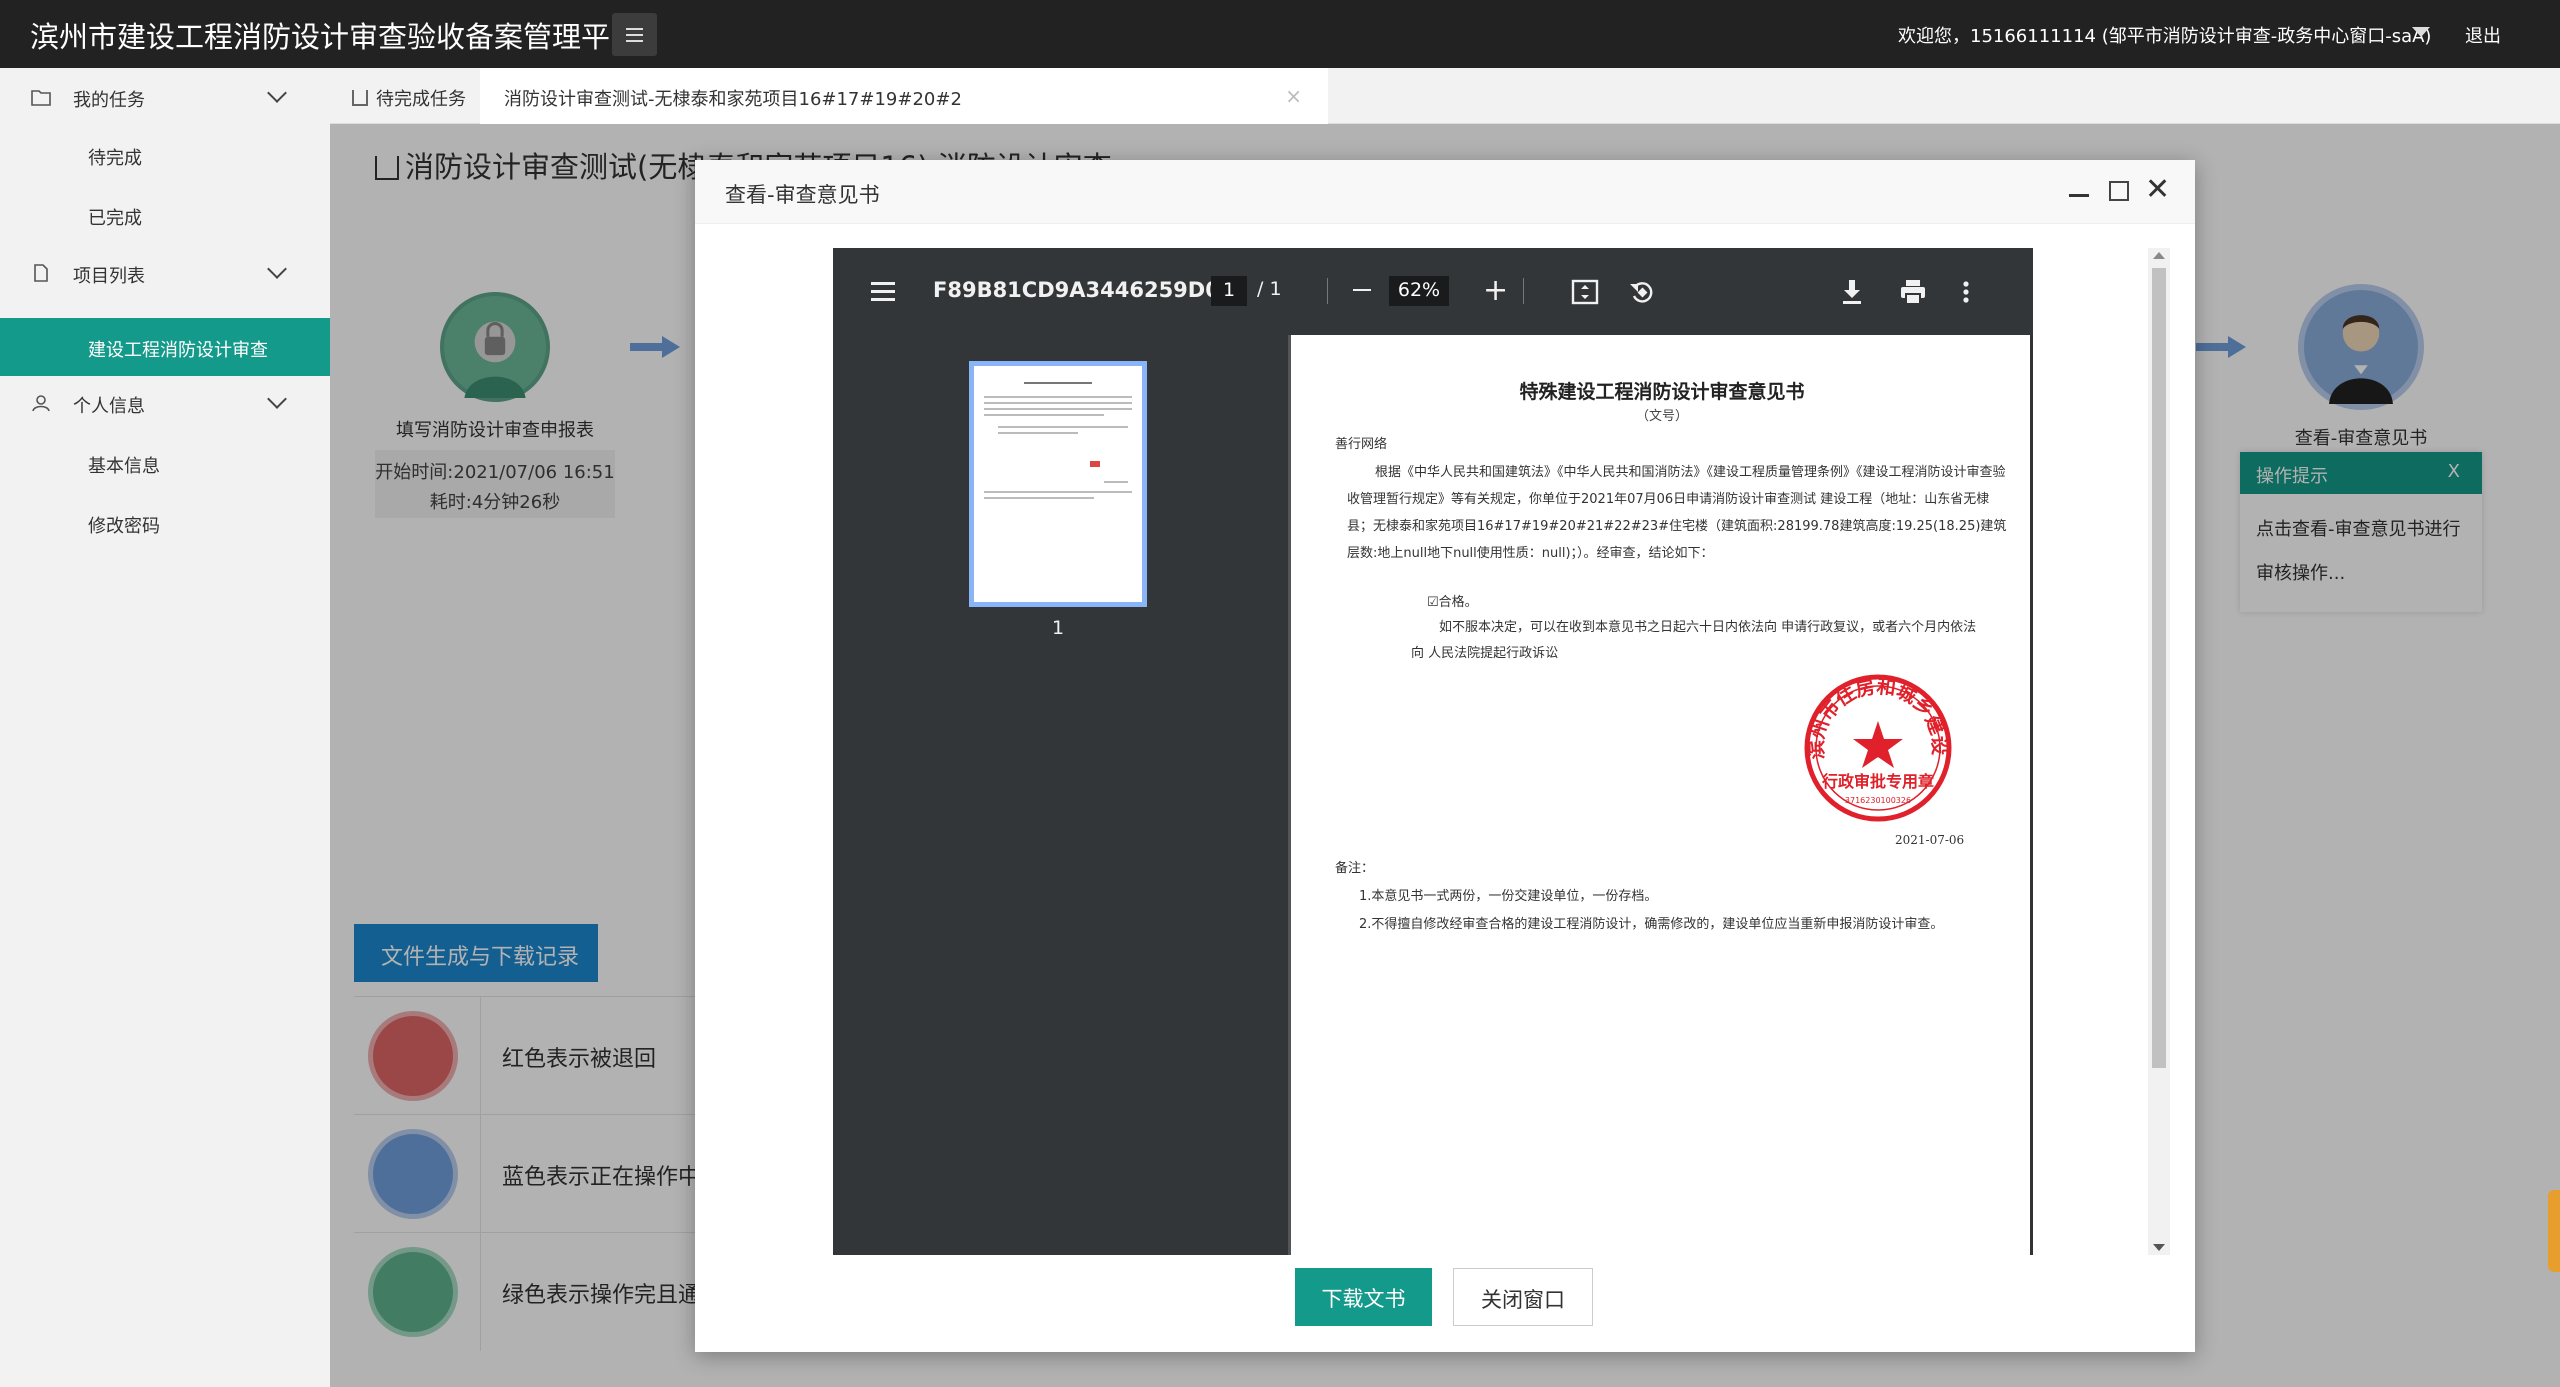 The height and width of the screenshot is (1387, 2560). Describe the element at coordinates (1662, 392) in the screenshot. I see `document-title: 特殊建设工程消防设计审查意见书` at that location.